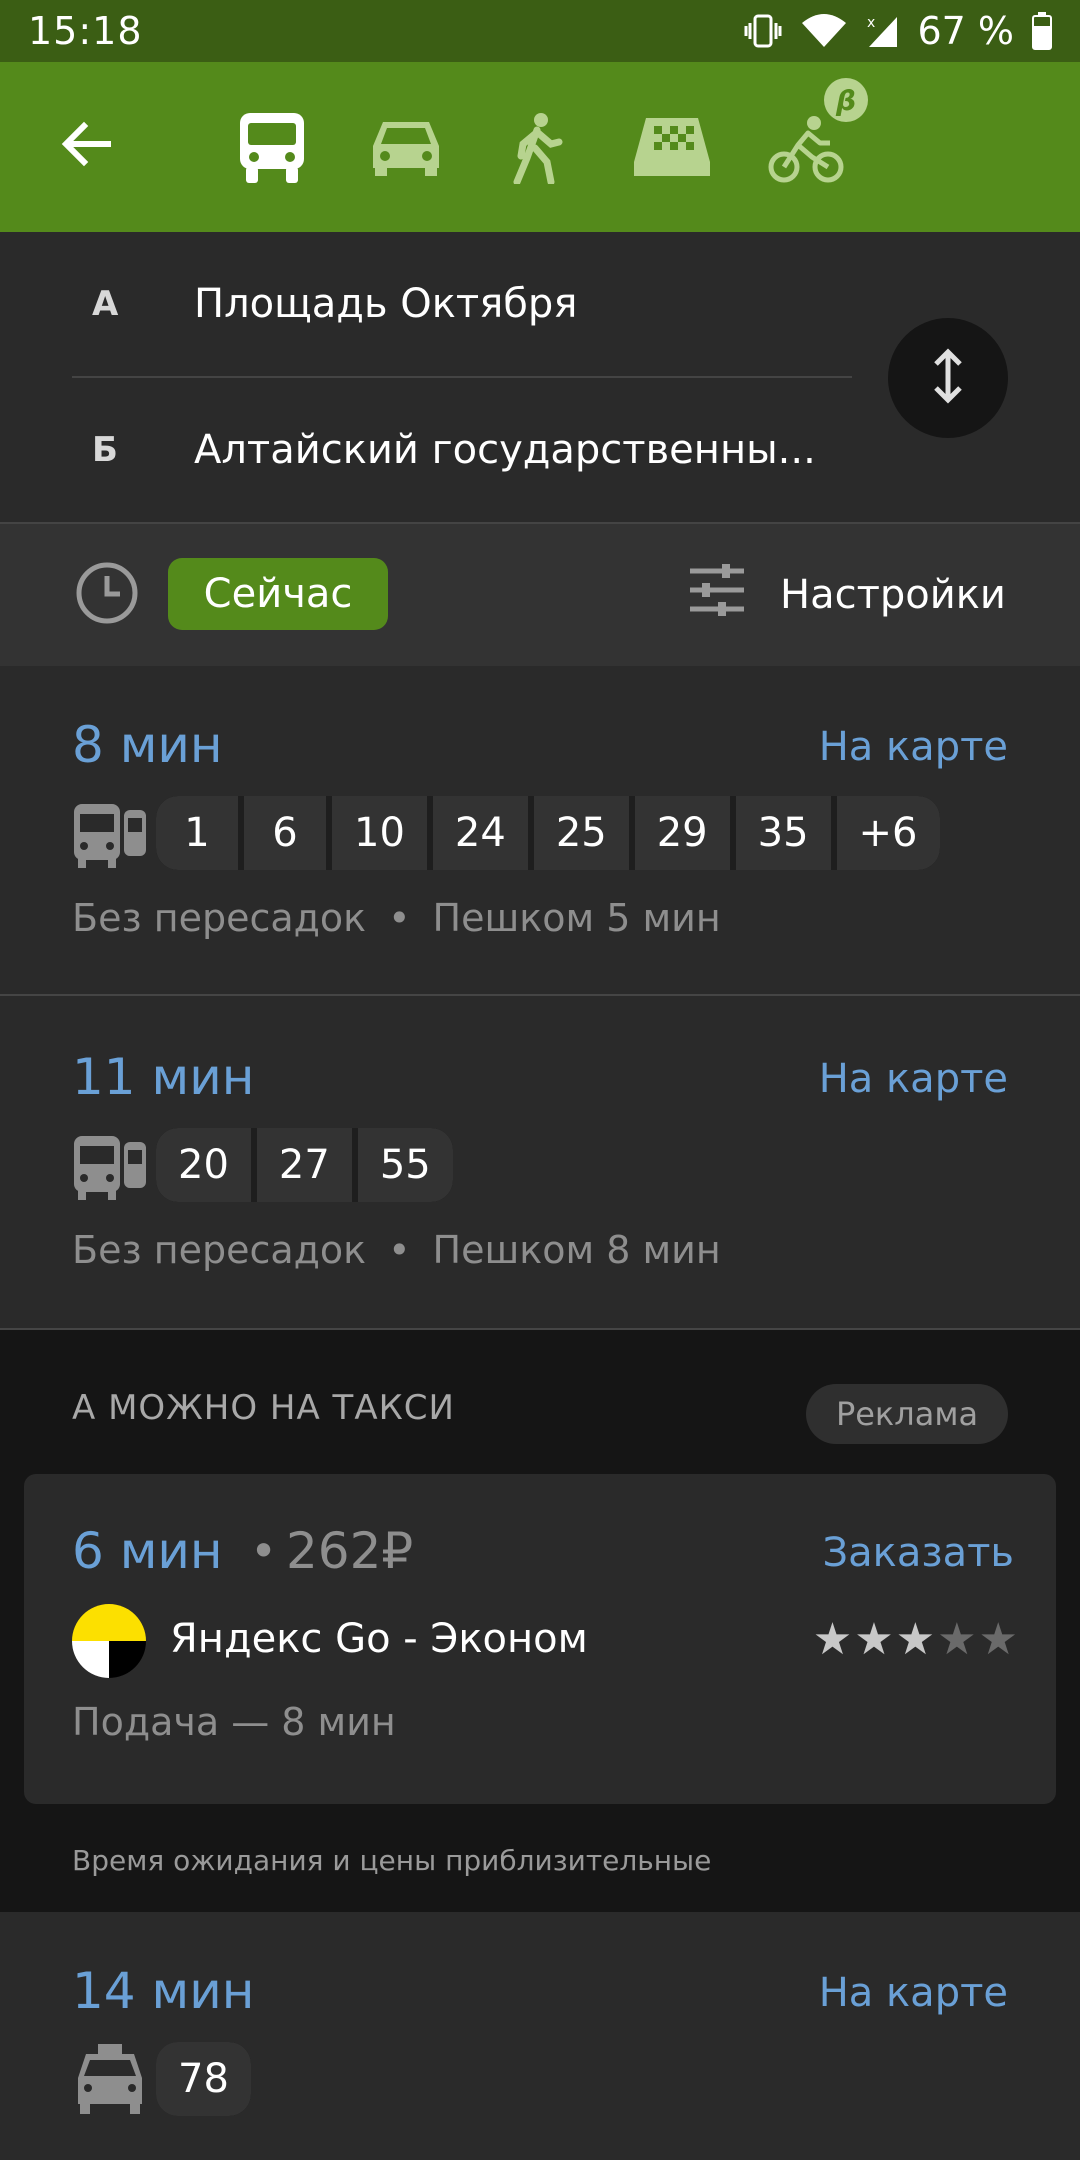 The image size is (1080, 2160). What do you see at coordinates (109, 1641) in the screenshot?
I see `yandex-go-logo` at bounding box center [109, 1641].